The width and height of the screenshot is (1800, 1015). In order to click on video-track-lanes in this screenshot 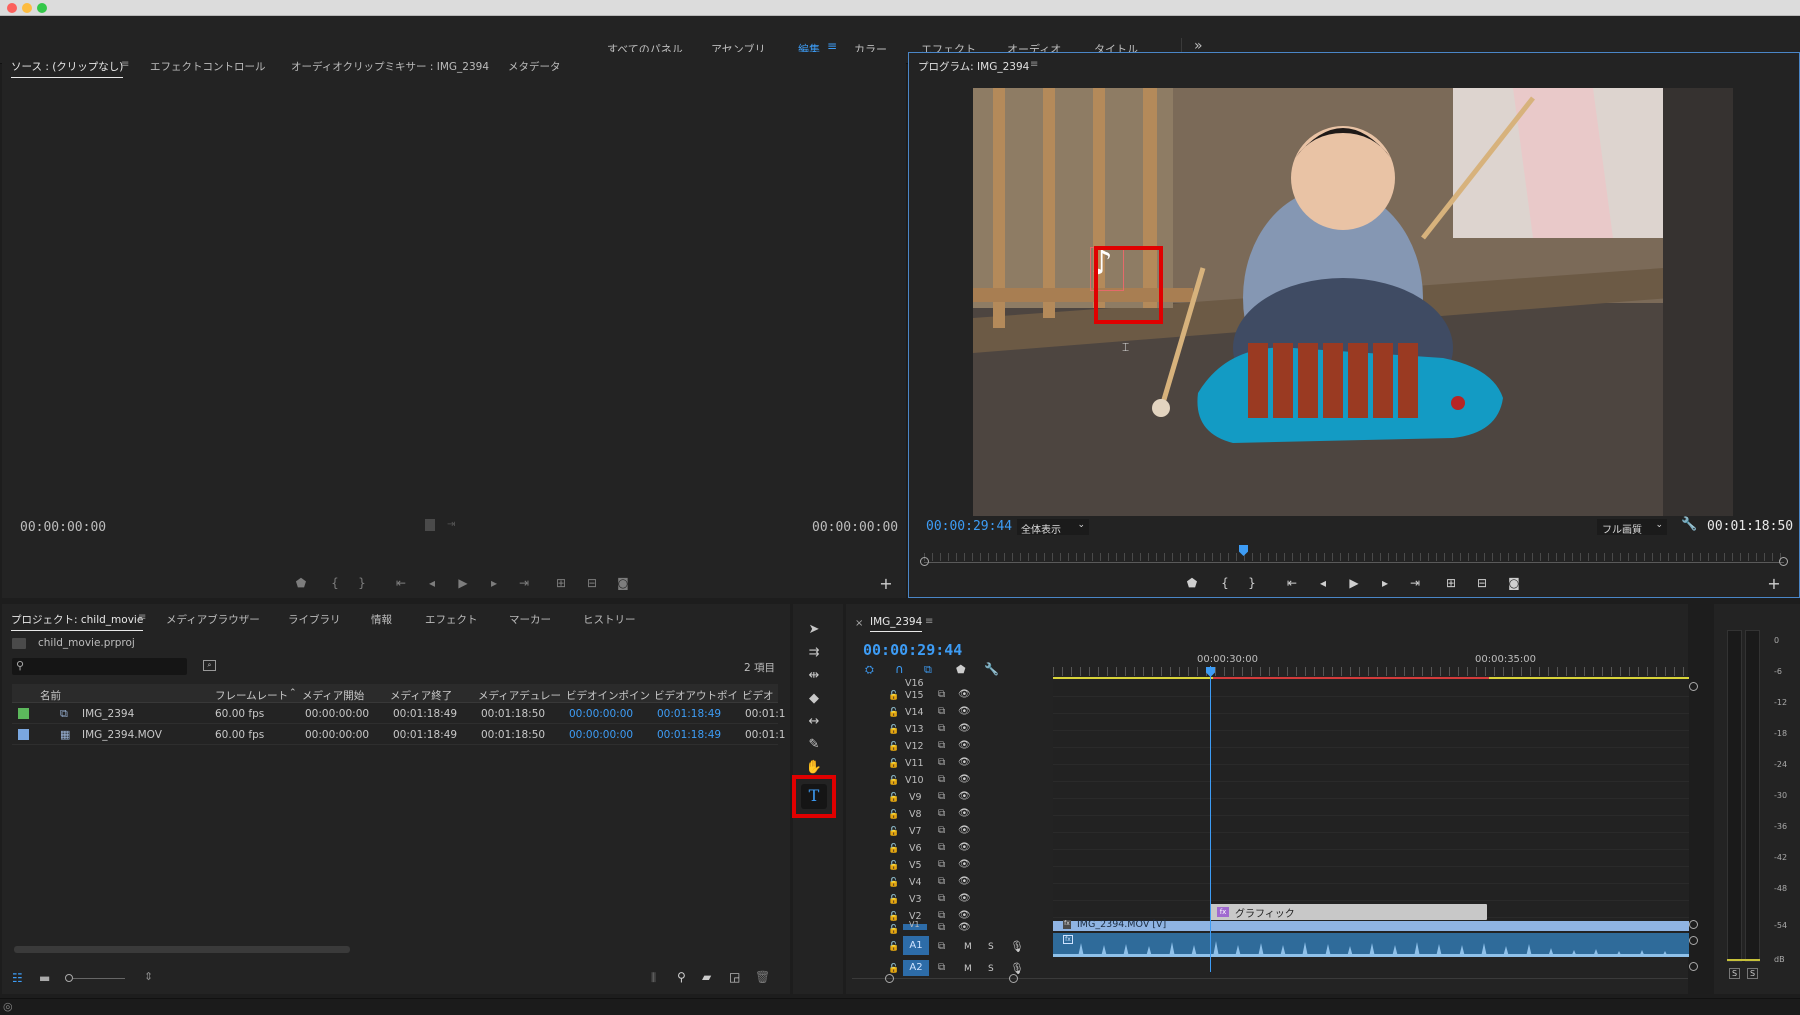, I will do `click(1371, 800)`.